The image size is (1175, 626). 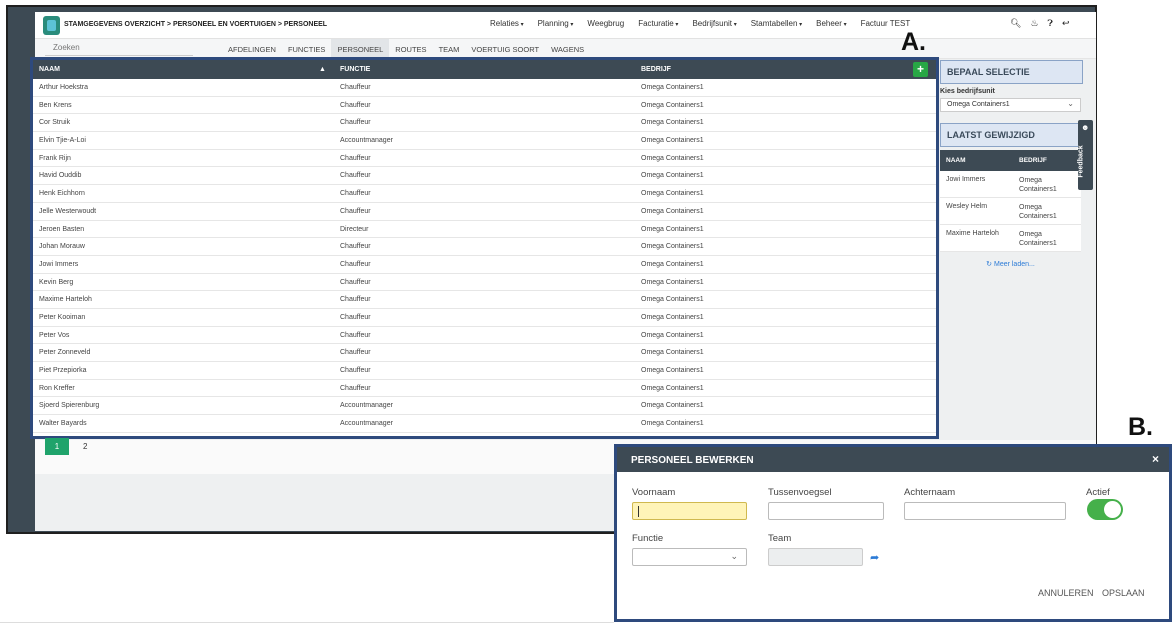 I want to click on tab-voertuig-soort: VOERTUIG SOORT, so click(x=505, y=49).